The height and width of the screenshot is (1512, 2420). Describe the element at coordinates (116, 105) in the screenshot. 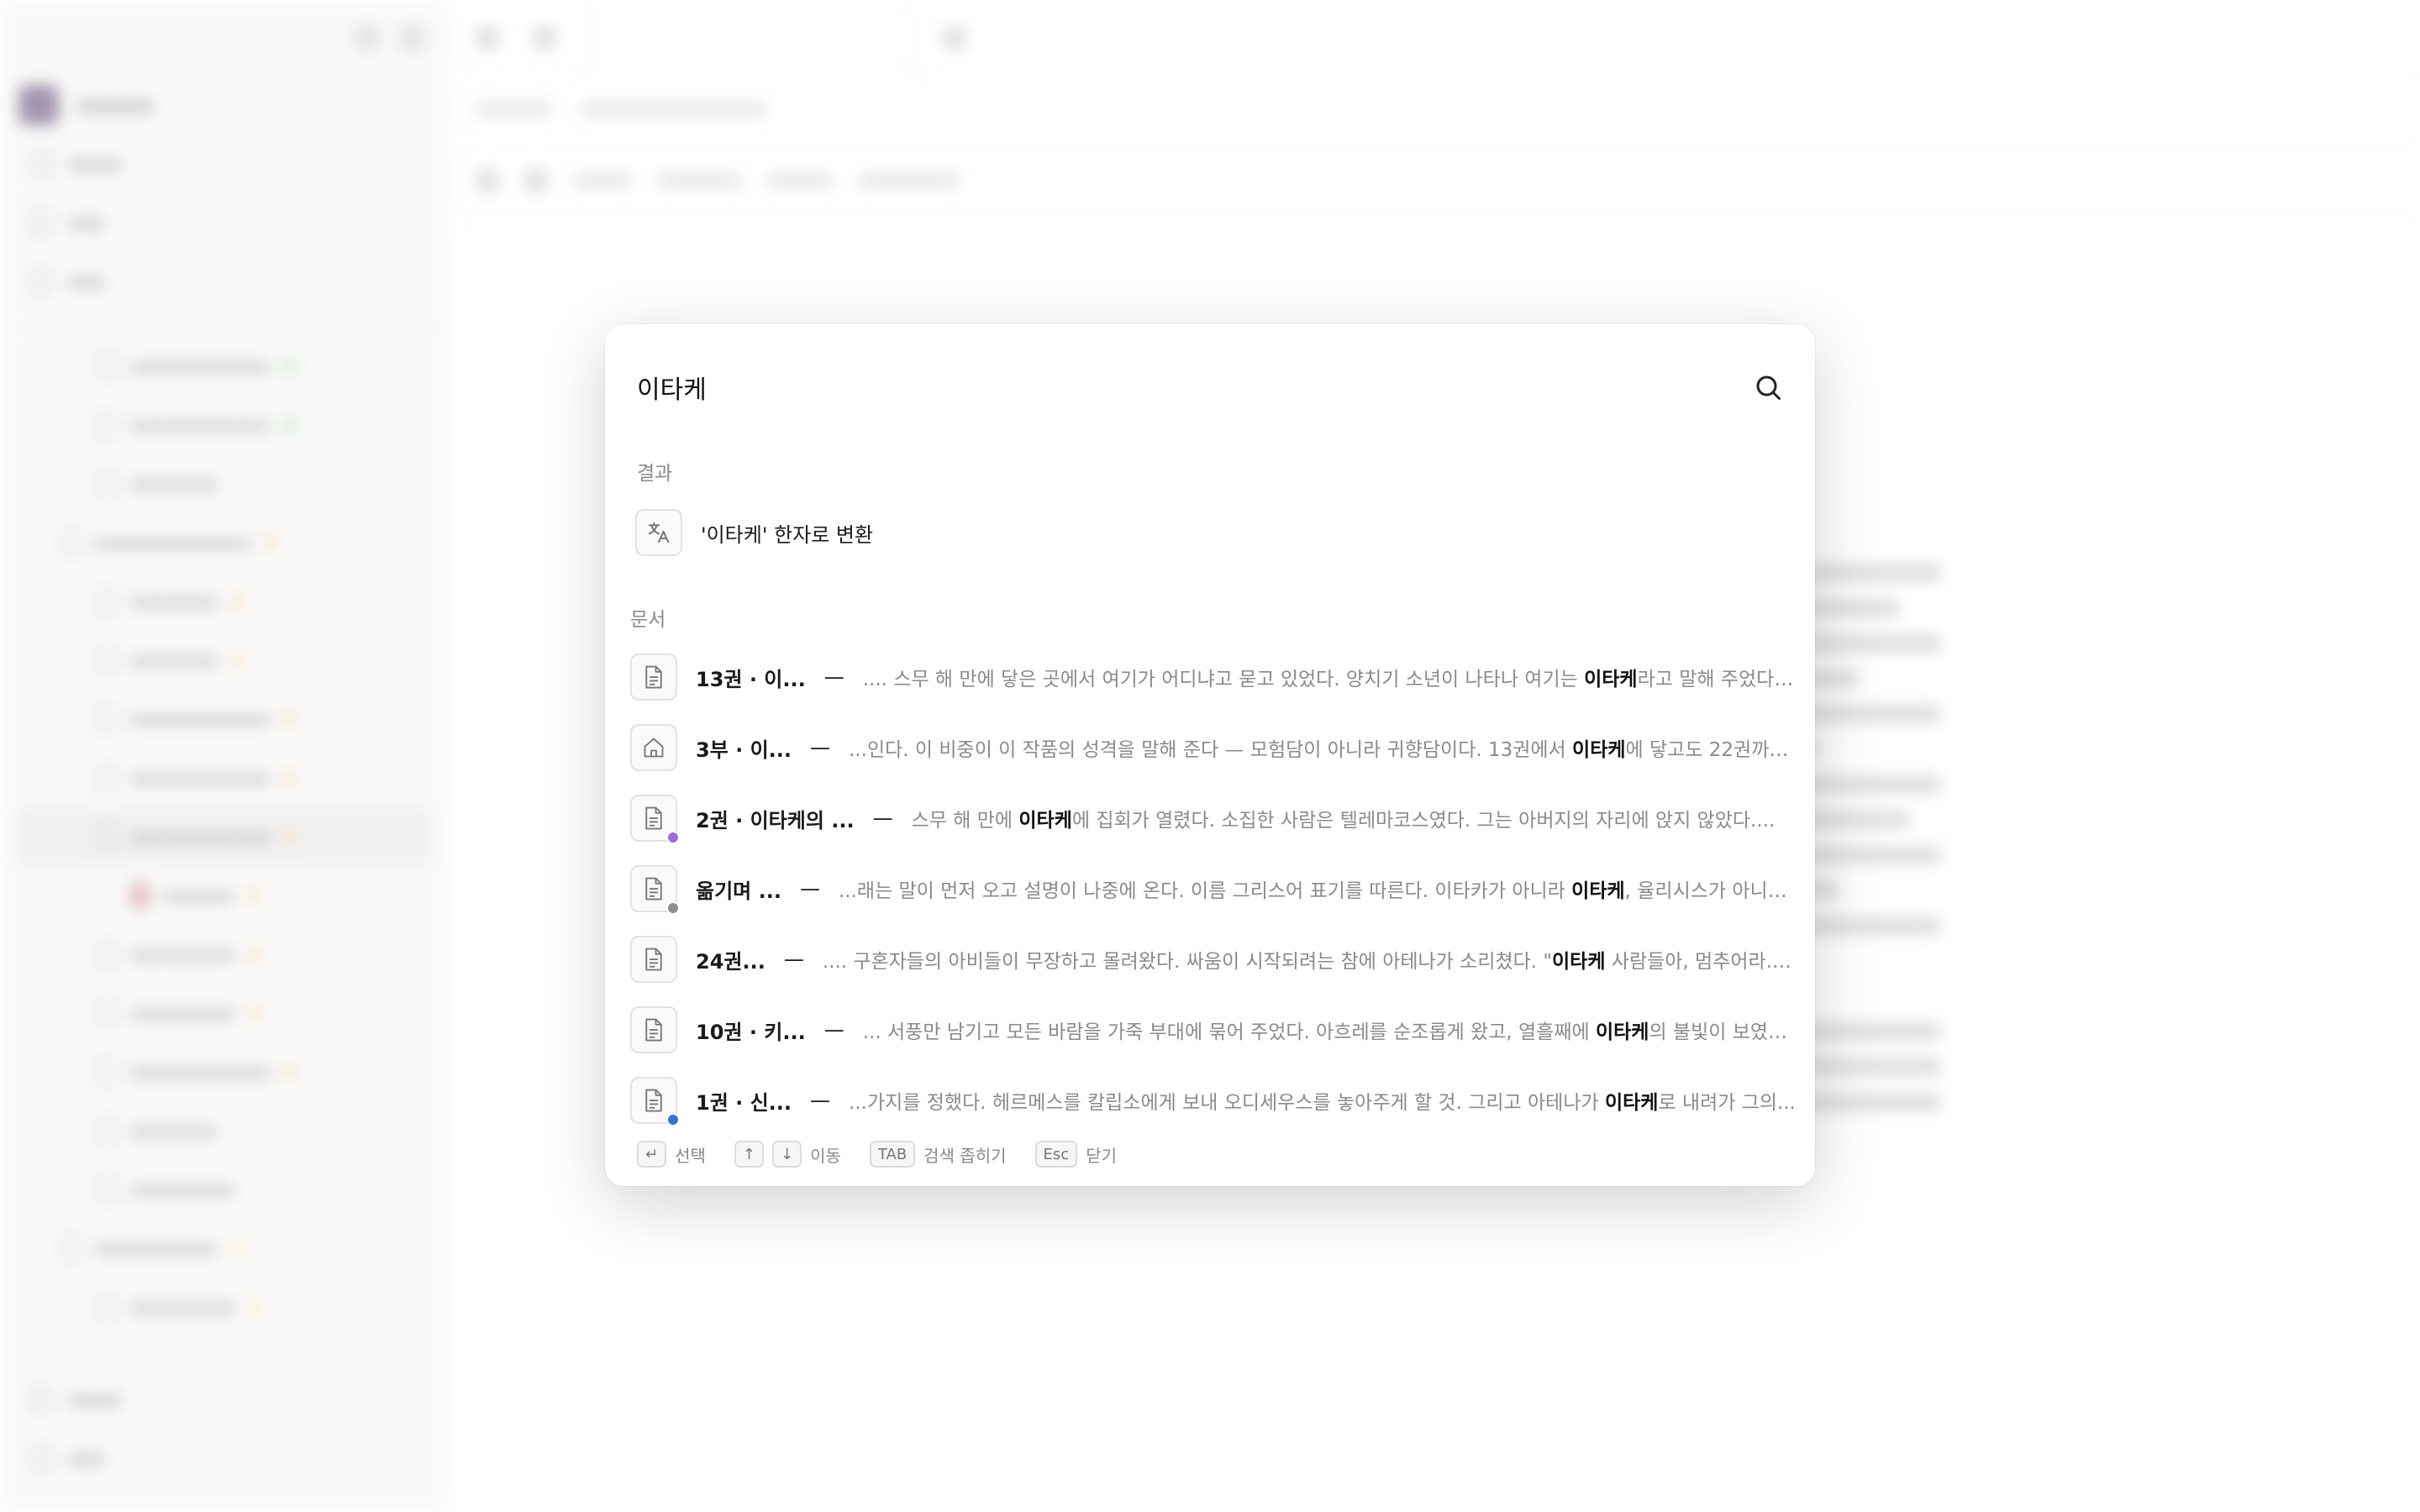

I see `workspace-name-blurred: ▬▬▬▬` at that location.